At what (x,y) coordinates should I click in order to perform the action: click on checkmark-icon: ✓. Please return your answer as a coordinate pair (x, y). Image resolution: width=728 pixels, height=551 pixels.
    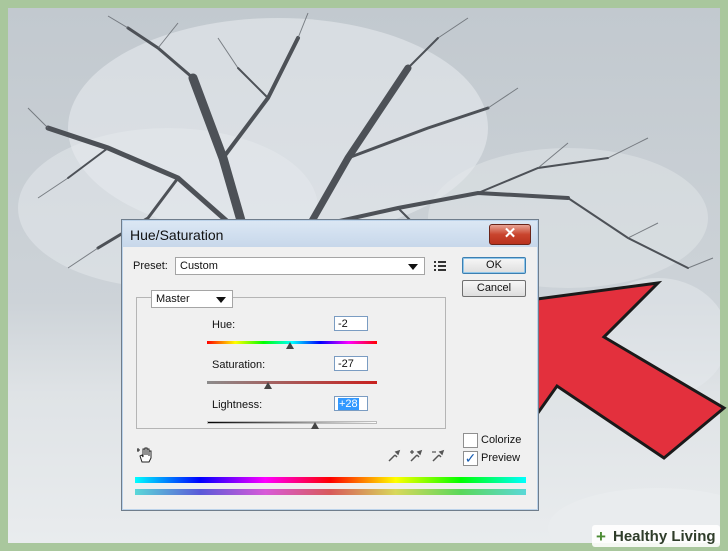
    Looking at the image, I should click on (470, 458).